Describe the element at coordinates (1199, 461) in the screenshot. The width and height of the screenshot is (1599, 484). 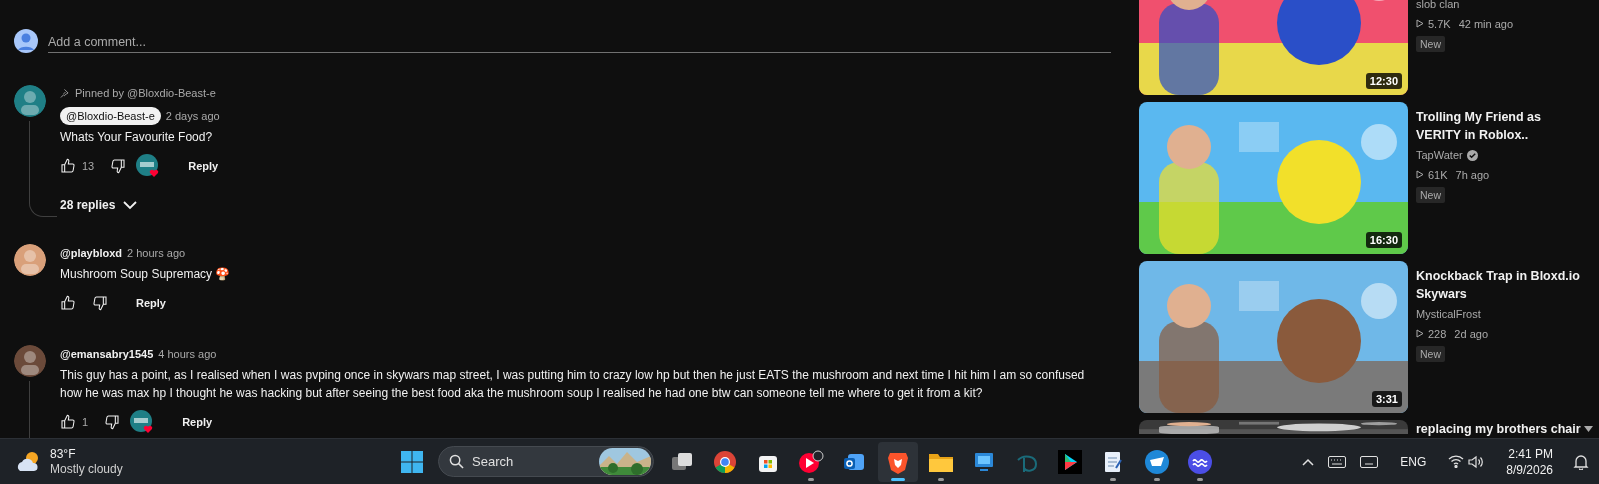
I see `wave-app-icon` at that location.